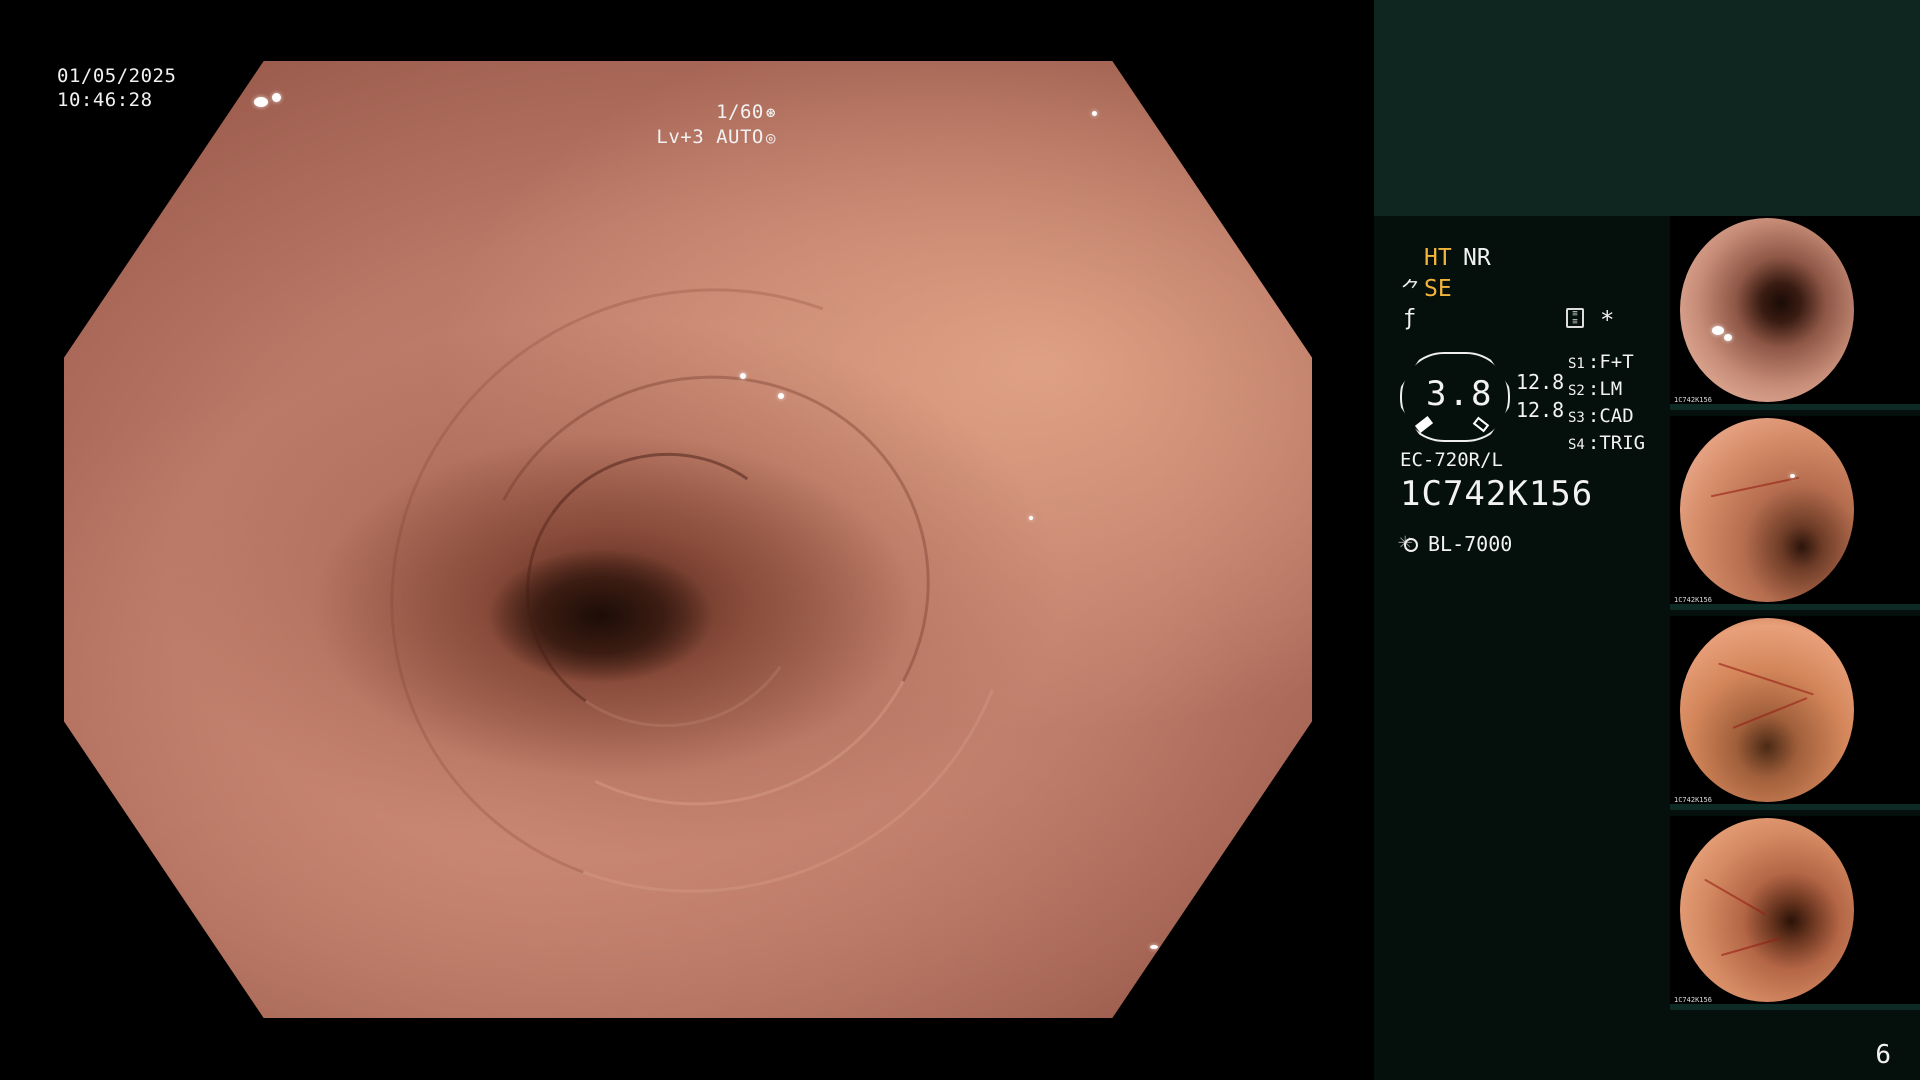 This screenshot has width=1920, height=1080. I want to click on switch-slot-1: S1:F+T, so click(1601, 362).